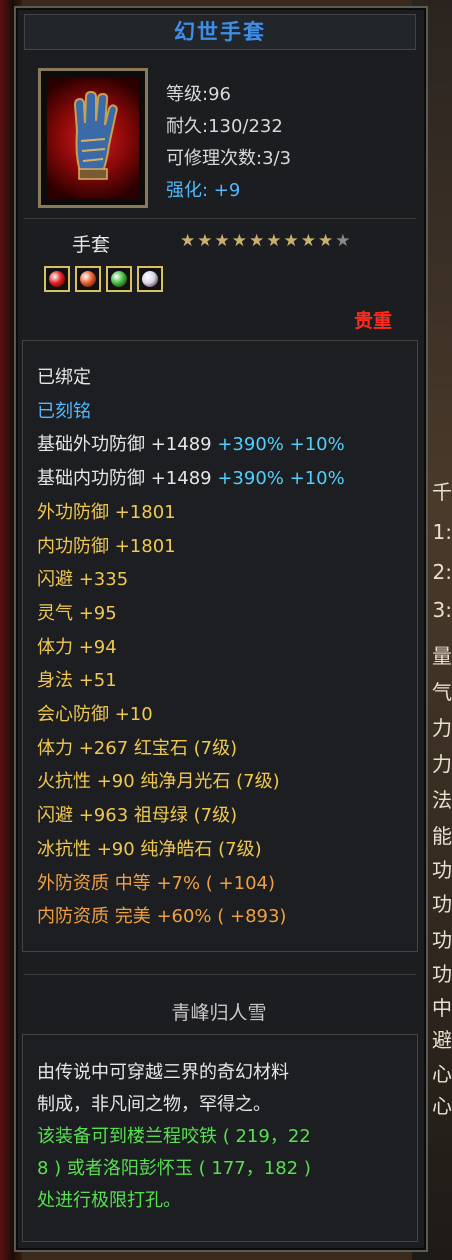 The width and height of the screenshot is (452, 1260). I want to click on attribute-text: 闪避 +963 祖母绿 (7级), so click(137, 816).